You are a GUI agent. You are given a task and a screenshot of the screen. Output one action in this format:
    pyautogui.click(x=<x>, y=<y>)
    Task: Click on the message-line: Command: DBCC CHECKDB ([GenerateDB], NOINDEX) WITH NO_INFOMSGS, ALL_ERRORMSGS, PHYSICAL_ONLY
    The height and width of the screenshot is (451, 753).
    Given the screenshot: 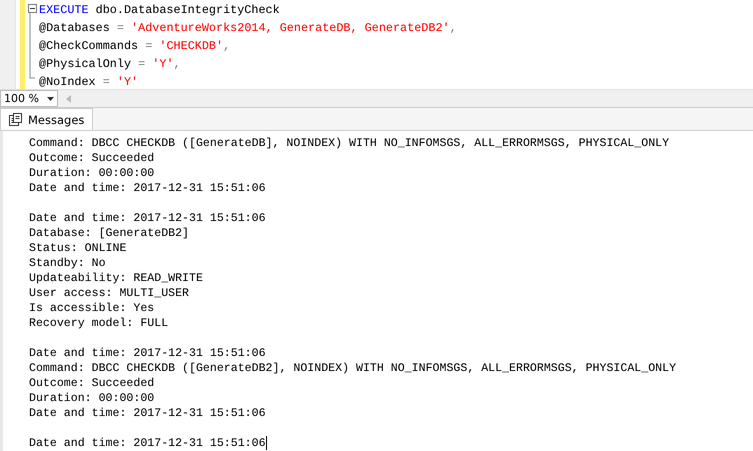 What is the action you would take?
    pyautogui.click(x=349, y=143)
    